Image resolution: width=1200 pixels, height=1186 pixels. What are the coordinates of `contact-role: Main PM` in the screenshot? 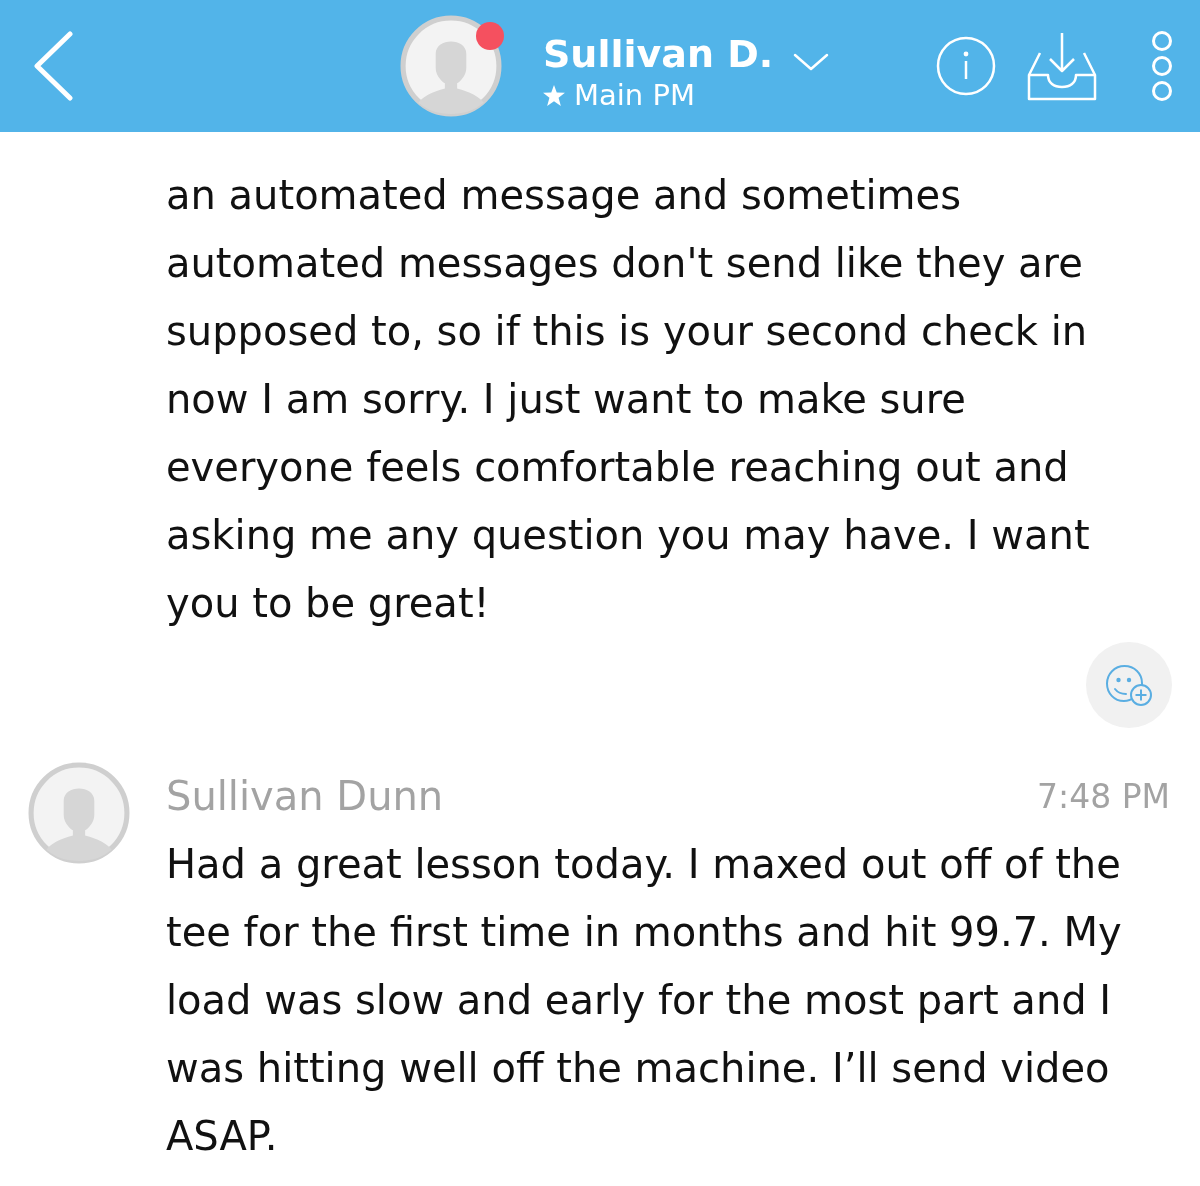 It's located at (634, 95).